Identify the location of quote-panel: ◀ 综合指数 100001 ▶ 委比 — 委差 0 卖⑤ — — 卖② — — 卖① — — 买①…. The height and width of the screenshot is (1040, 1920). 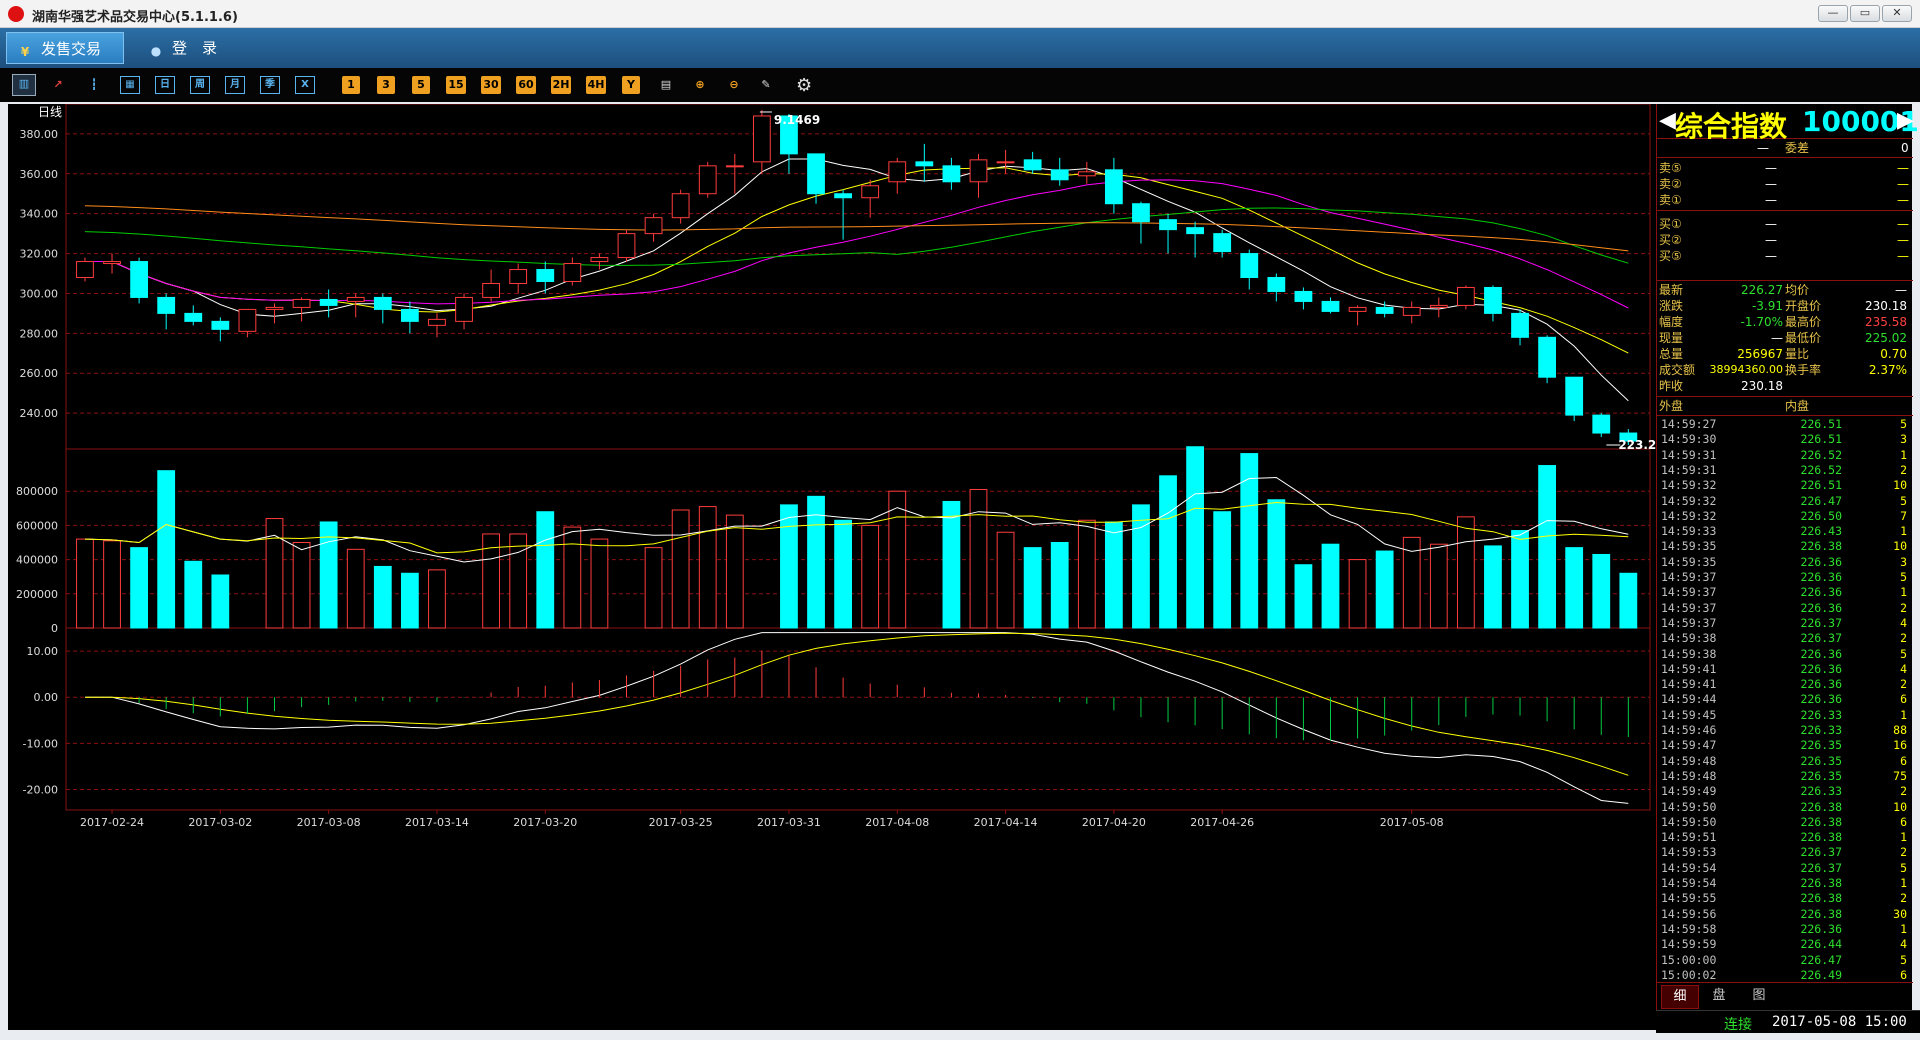
(1787, 557).